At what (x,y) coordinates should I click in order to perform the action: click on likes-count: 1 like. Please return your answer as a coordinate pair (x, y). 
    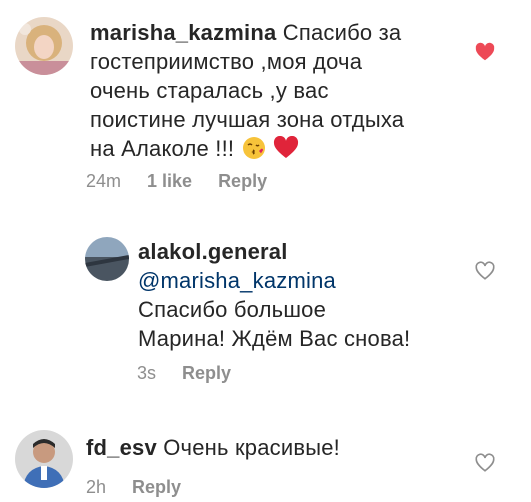
    Looking at the image, I should click on (169, 181).